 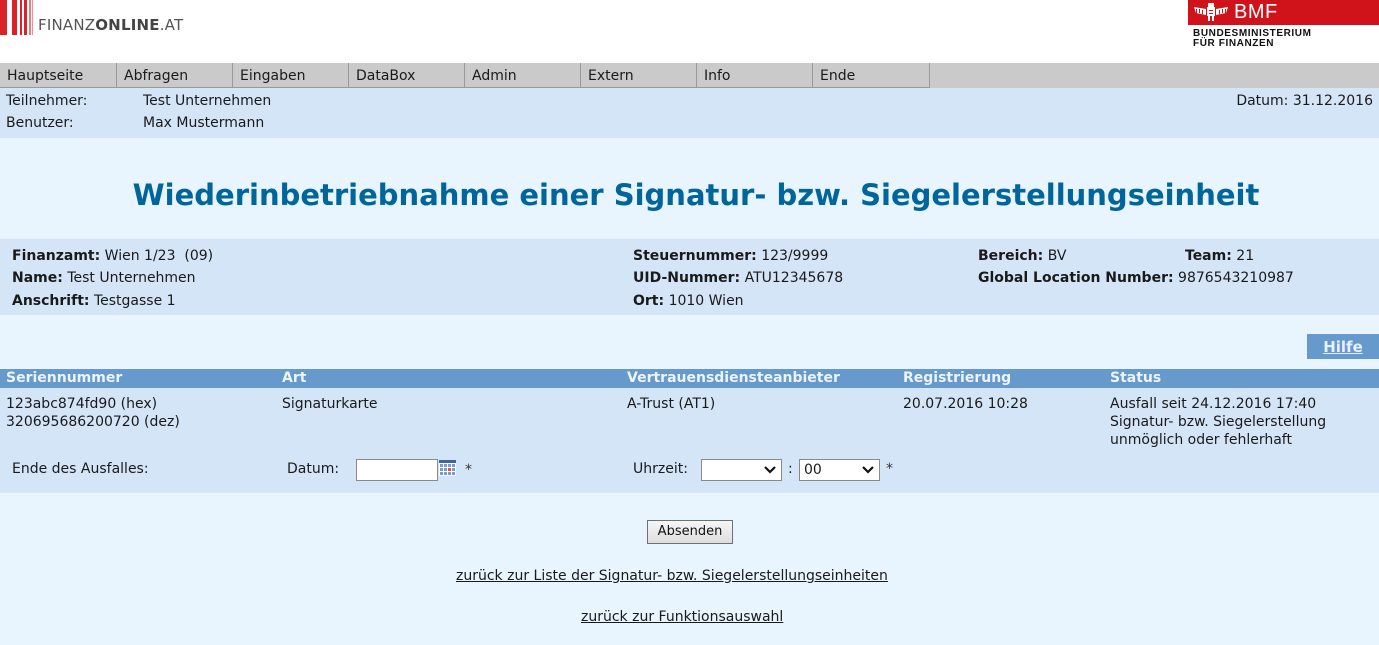 I want to click on bmf-logo: BMF BUNDESMINISTERIUM FÜR FINANZEN, so click(x=1283, y=25).